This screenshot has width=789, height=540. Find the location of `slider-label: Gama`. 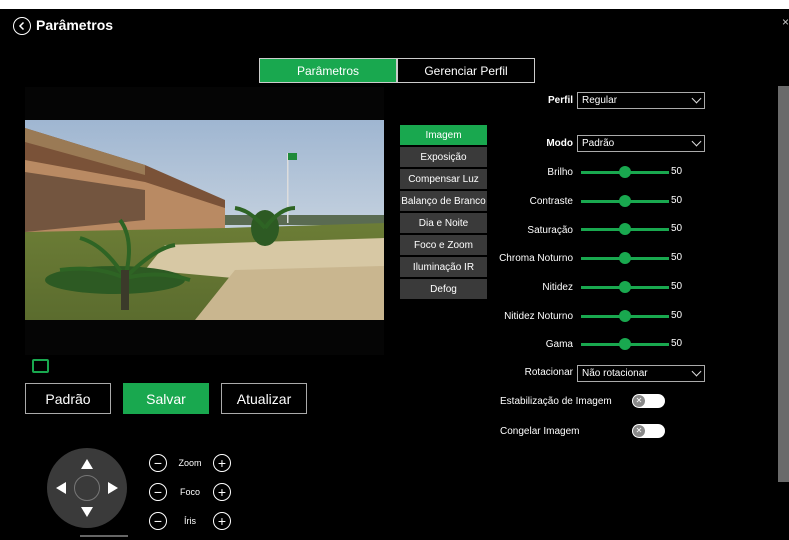

slider-label: Gama is located at coordinates (559, 344).